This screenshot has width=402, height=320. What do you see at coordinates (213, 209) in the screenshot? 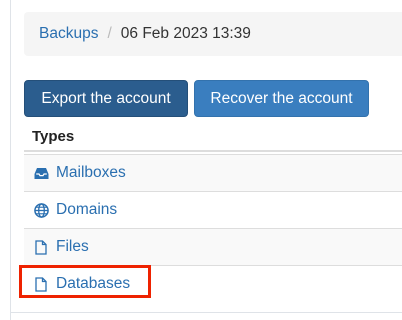
I see `table-row: Domains` at bounding box center [213, 209].